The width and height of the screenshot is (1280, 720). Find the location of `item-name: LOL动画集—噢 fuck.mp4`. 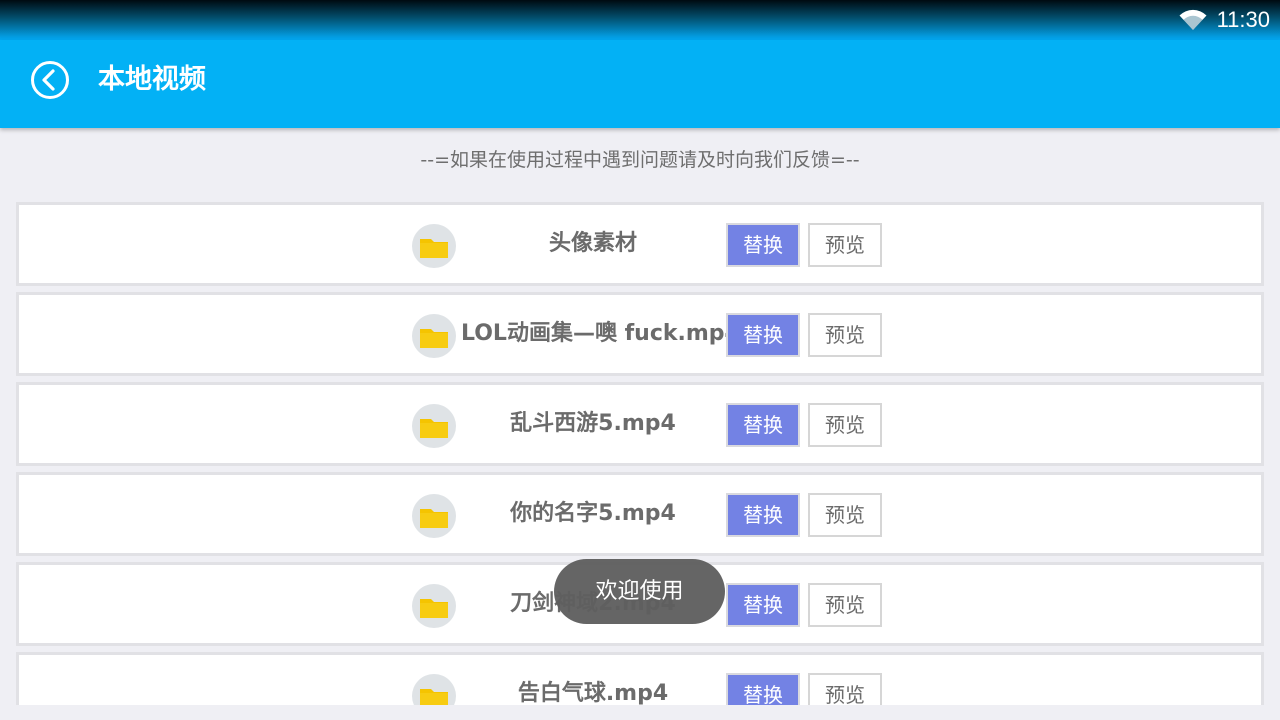

item-name: LOL动画集—噢 fuck.mp4 is located at coordinates (600, 333).